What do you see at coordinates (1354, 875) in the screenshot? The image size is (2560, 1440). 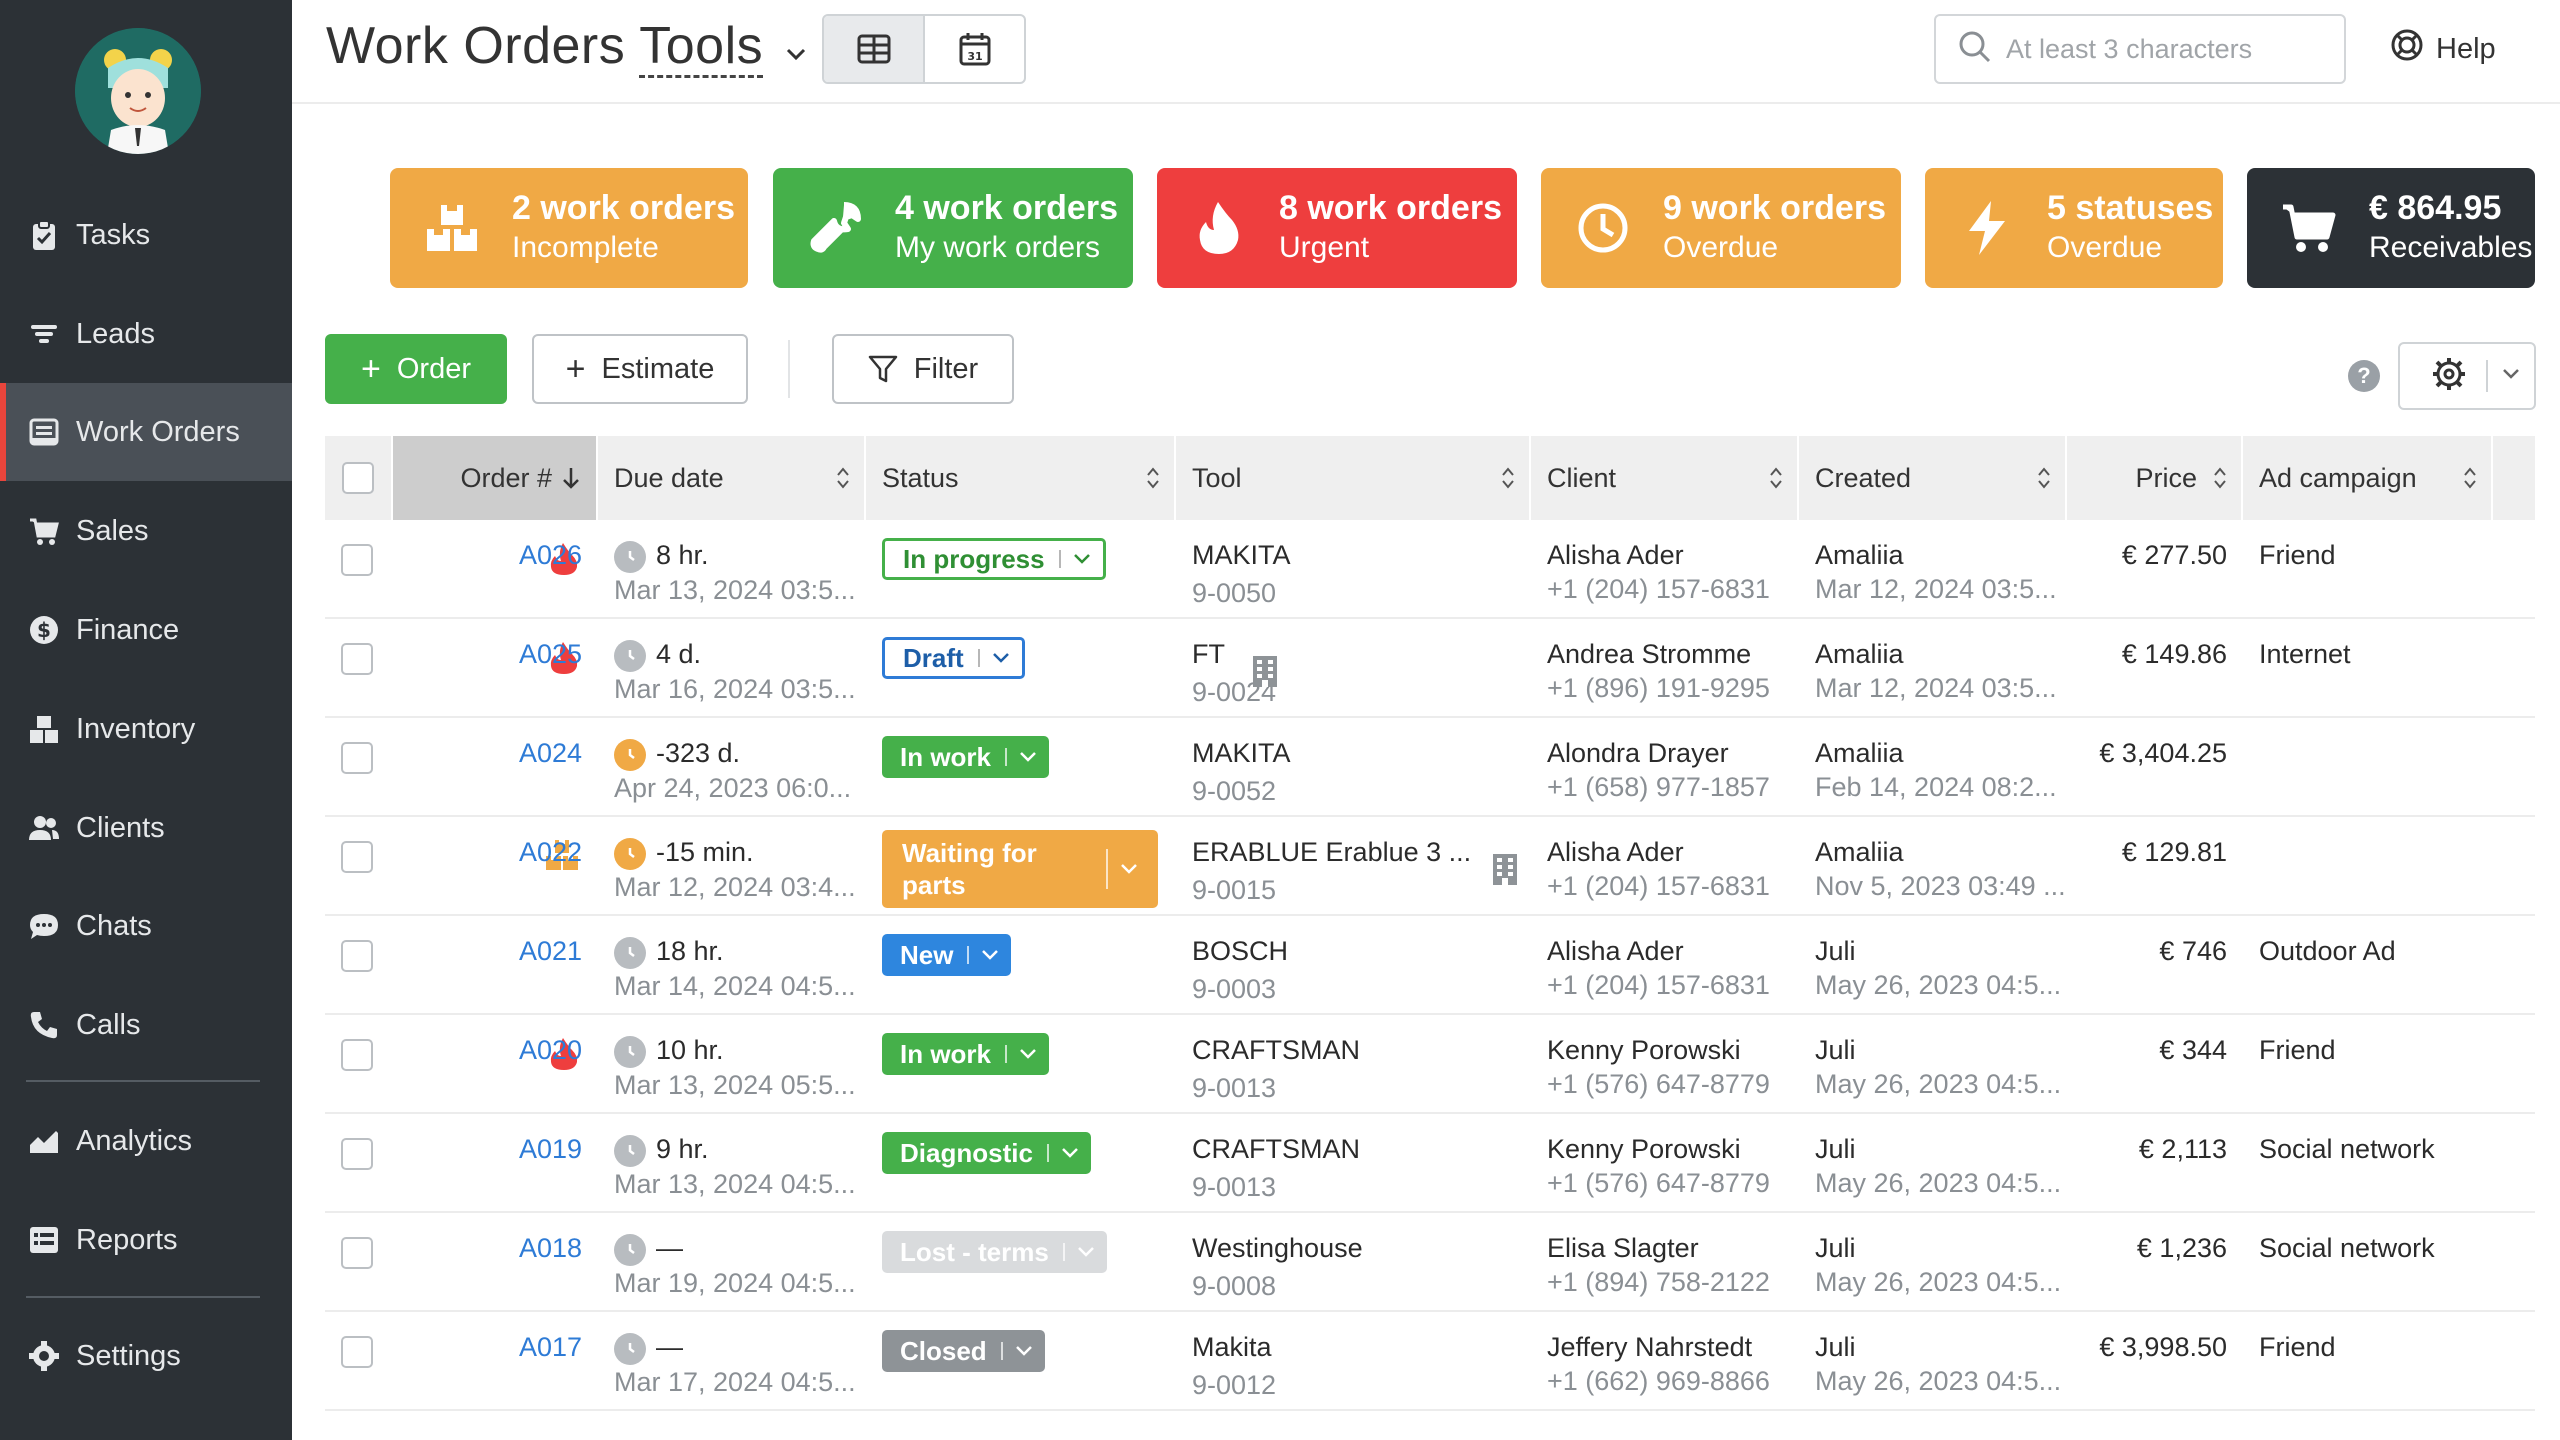 I see `tool-cell: ERABLUE Erablue 3 ... 9-0015` at bounding box center [1354, 875].